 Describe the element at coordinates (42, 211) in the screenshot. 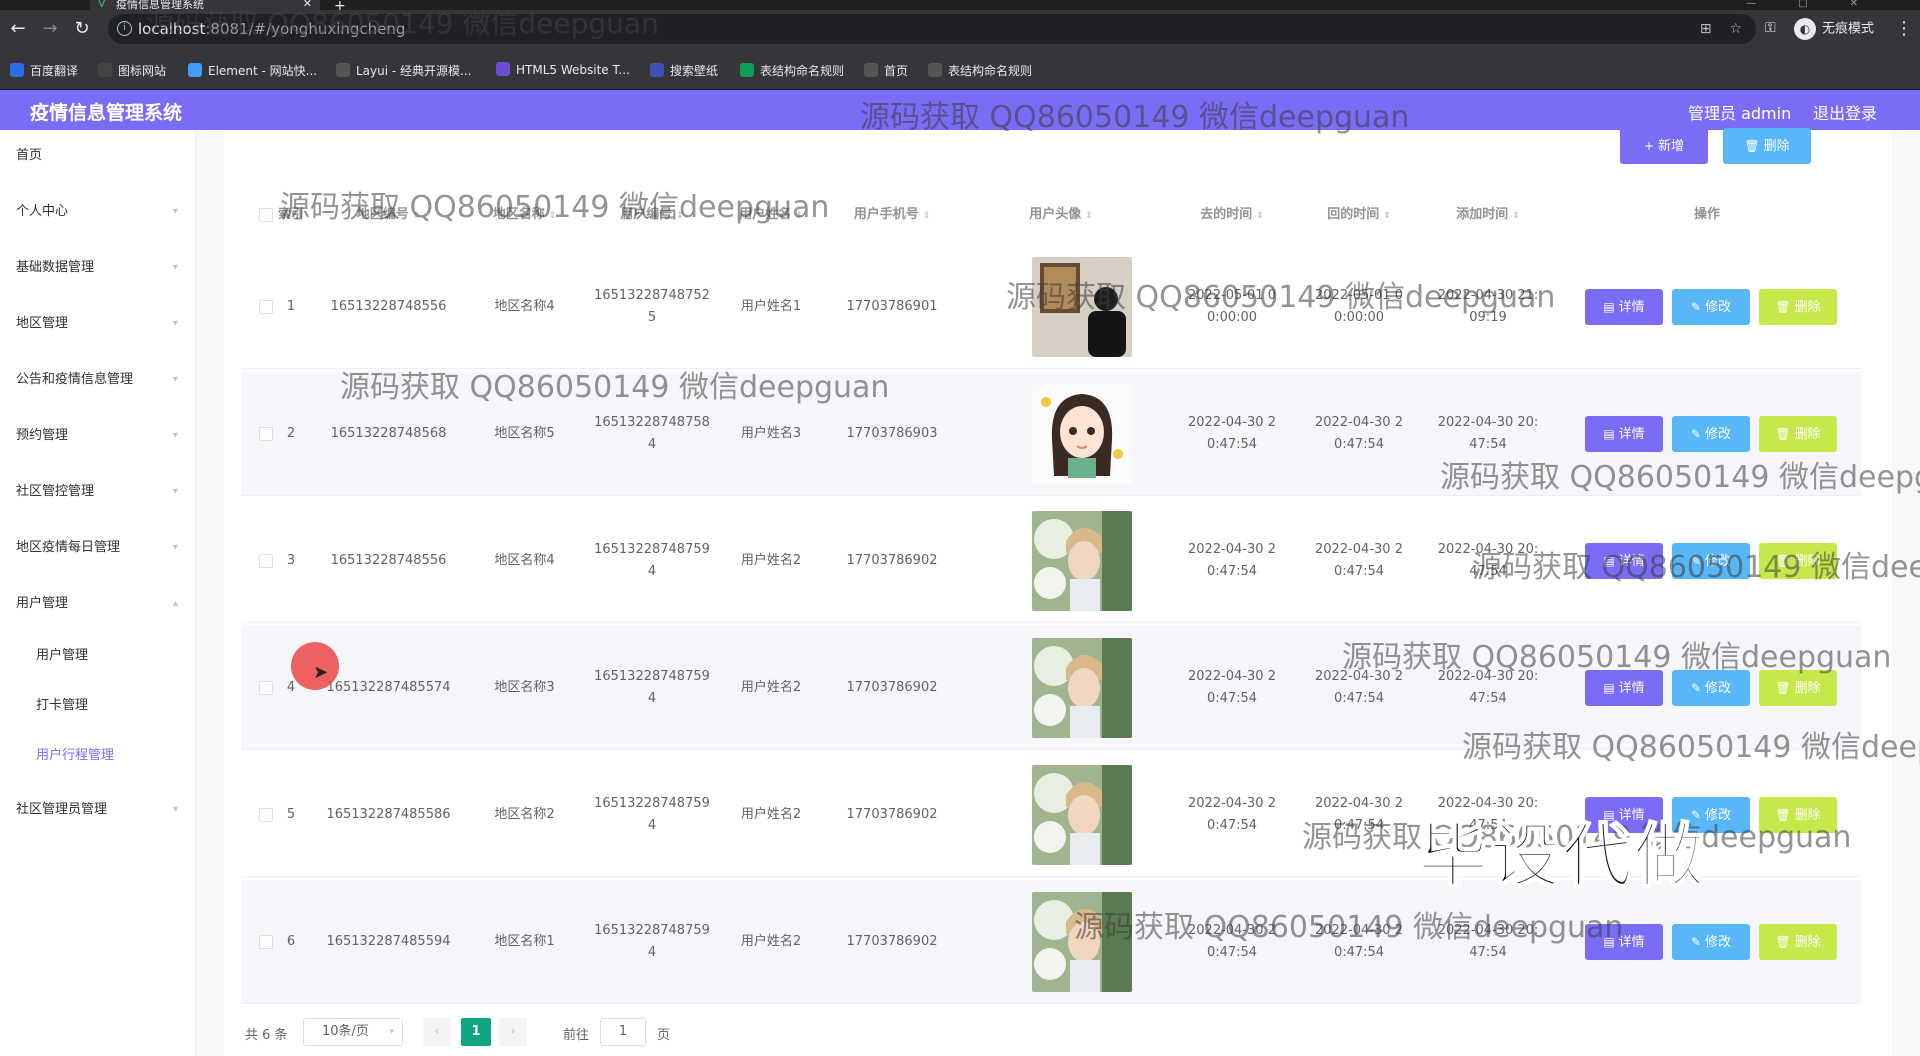

I see `sidebar-item-label: 个人中心` at that location.